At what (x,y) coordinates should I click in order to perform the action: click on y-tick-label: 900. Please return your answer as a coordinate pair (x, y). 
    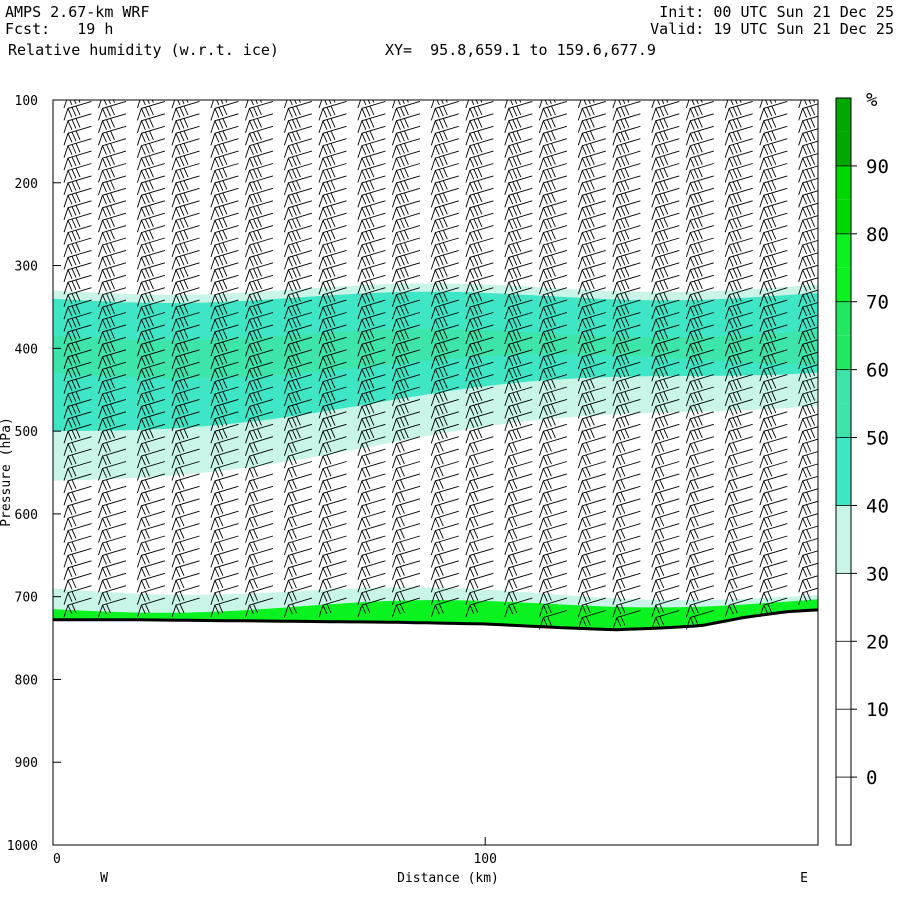
    Looking at the image, I should click on (26, 763).